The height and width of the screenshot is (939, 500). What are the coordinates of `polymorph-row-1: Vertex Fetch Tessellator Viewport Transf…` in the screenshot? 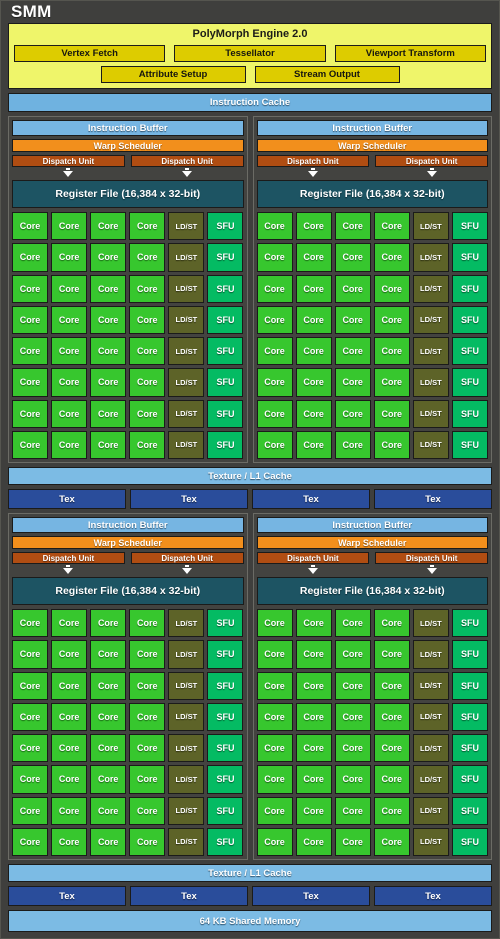 It's located at (250, 53).